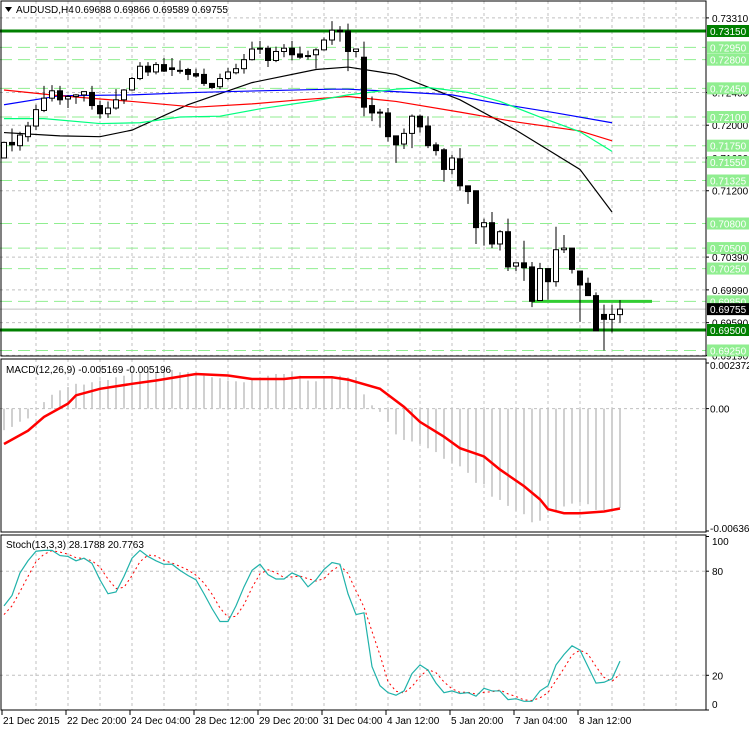 Image resolution: width=749 pixels, height=731 pixels. Describe the element at coordinates (728, 61) in the screenshot. I see `level-price-label: 0.72800` at that location.